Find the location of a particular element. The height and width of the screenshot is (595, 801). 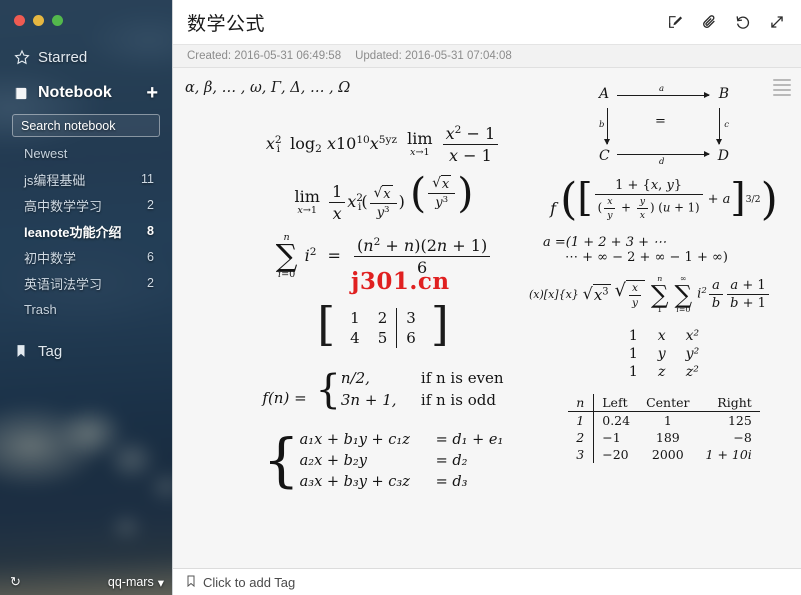

edit-note-icon is located at coordinates (674, 22).